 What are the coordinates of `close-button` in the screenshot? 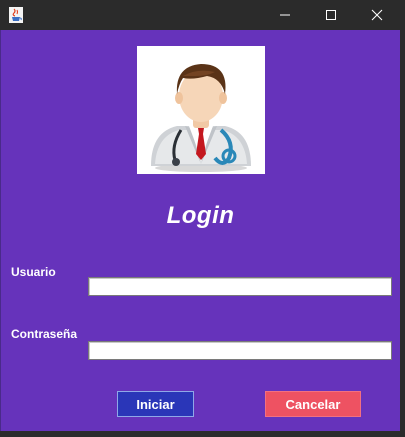 It's located at (377, 15).